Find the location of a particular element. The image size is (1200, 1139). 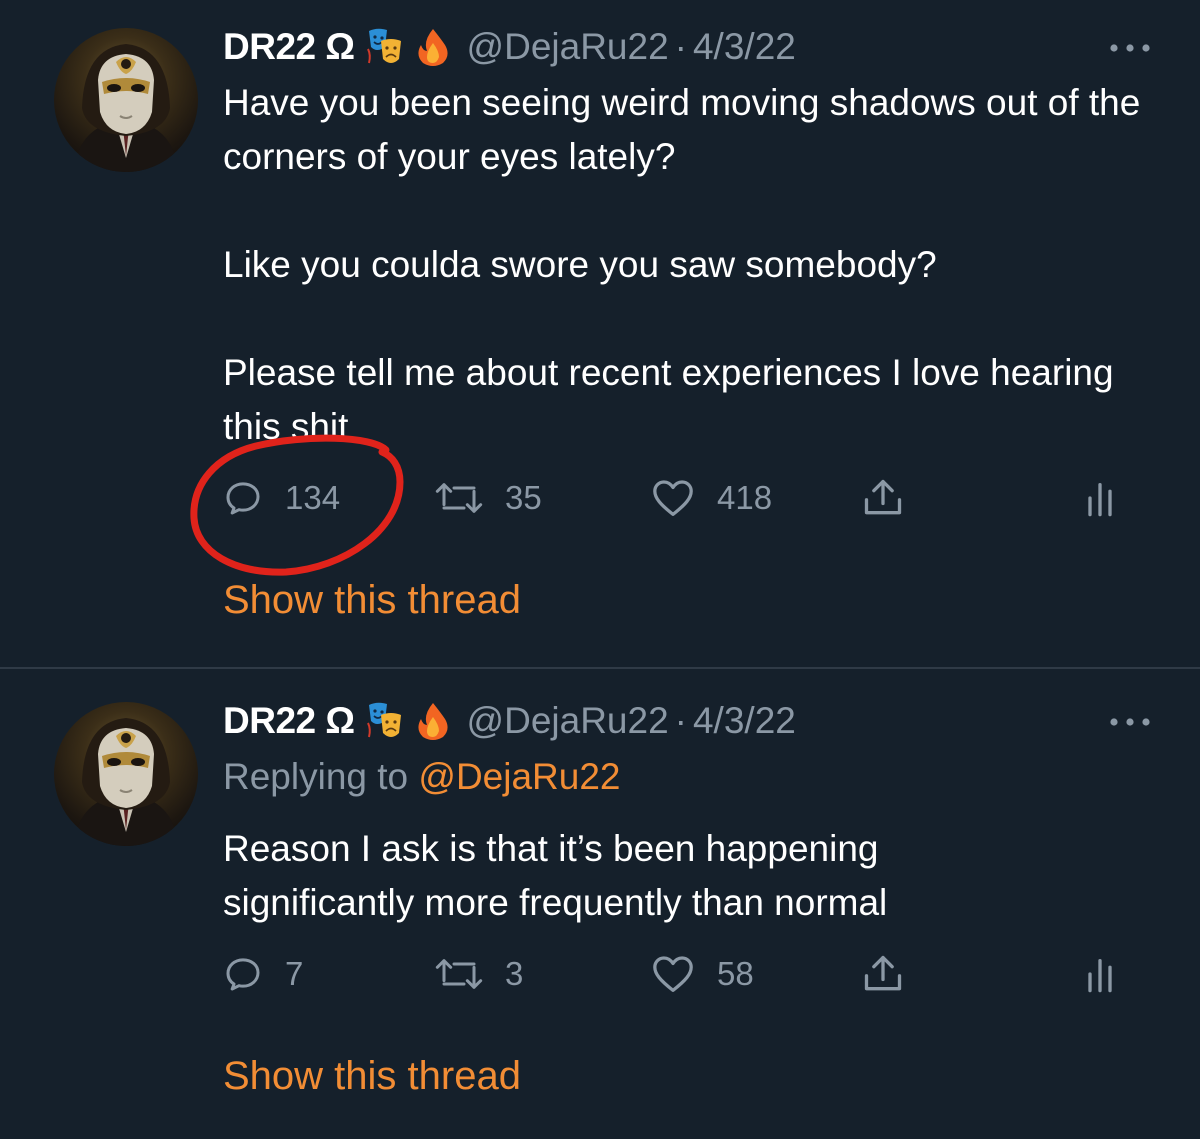

retweet-button: 3 is located at coordinates (478, 974).